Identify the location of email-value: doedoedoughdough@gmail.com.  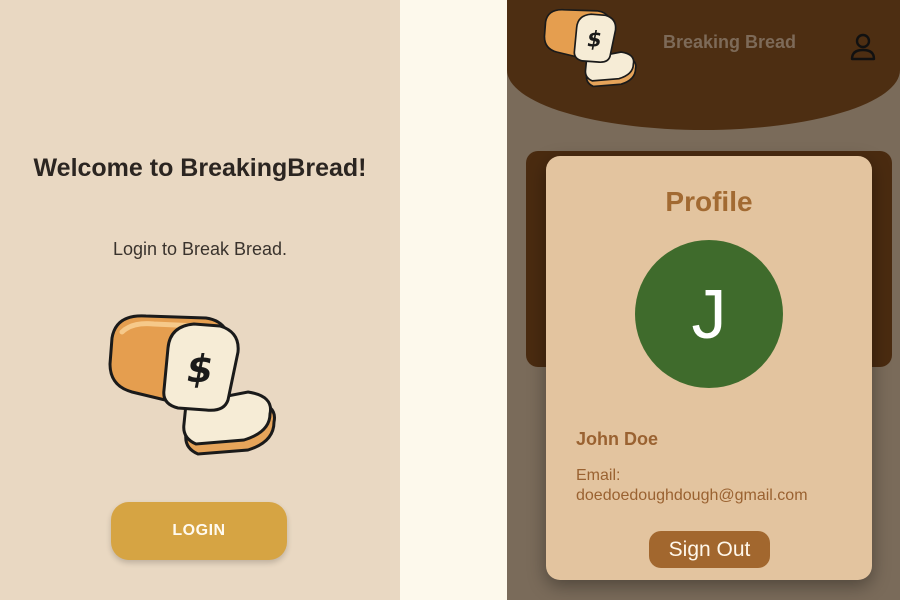
(692, 495).